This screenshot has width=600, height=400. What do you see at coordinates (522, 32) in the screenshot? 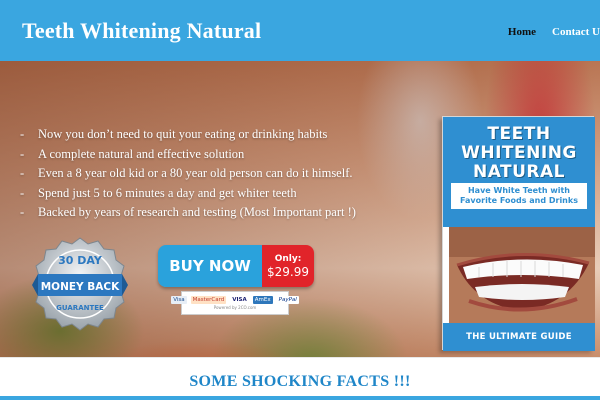
I see `nav-home-link: Home` at bounding box center [522, 32].